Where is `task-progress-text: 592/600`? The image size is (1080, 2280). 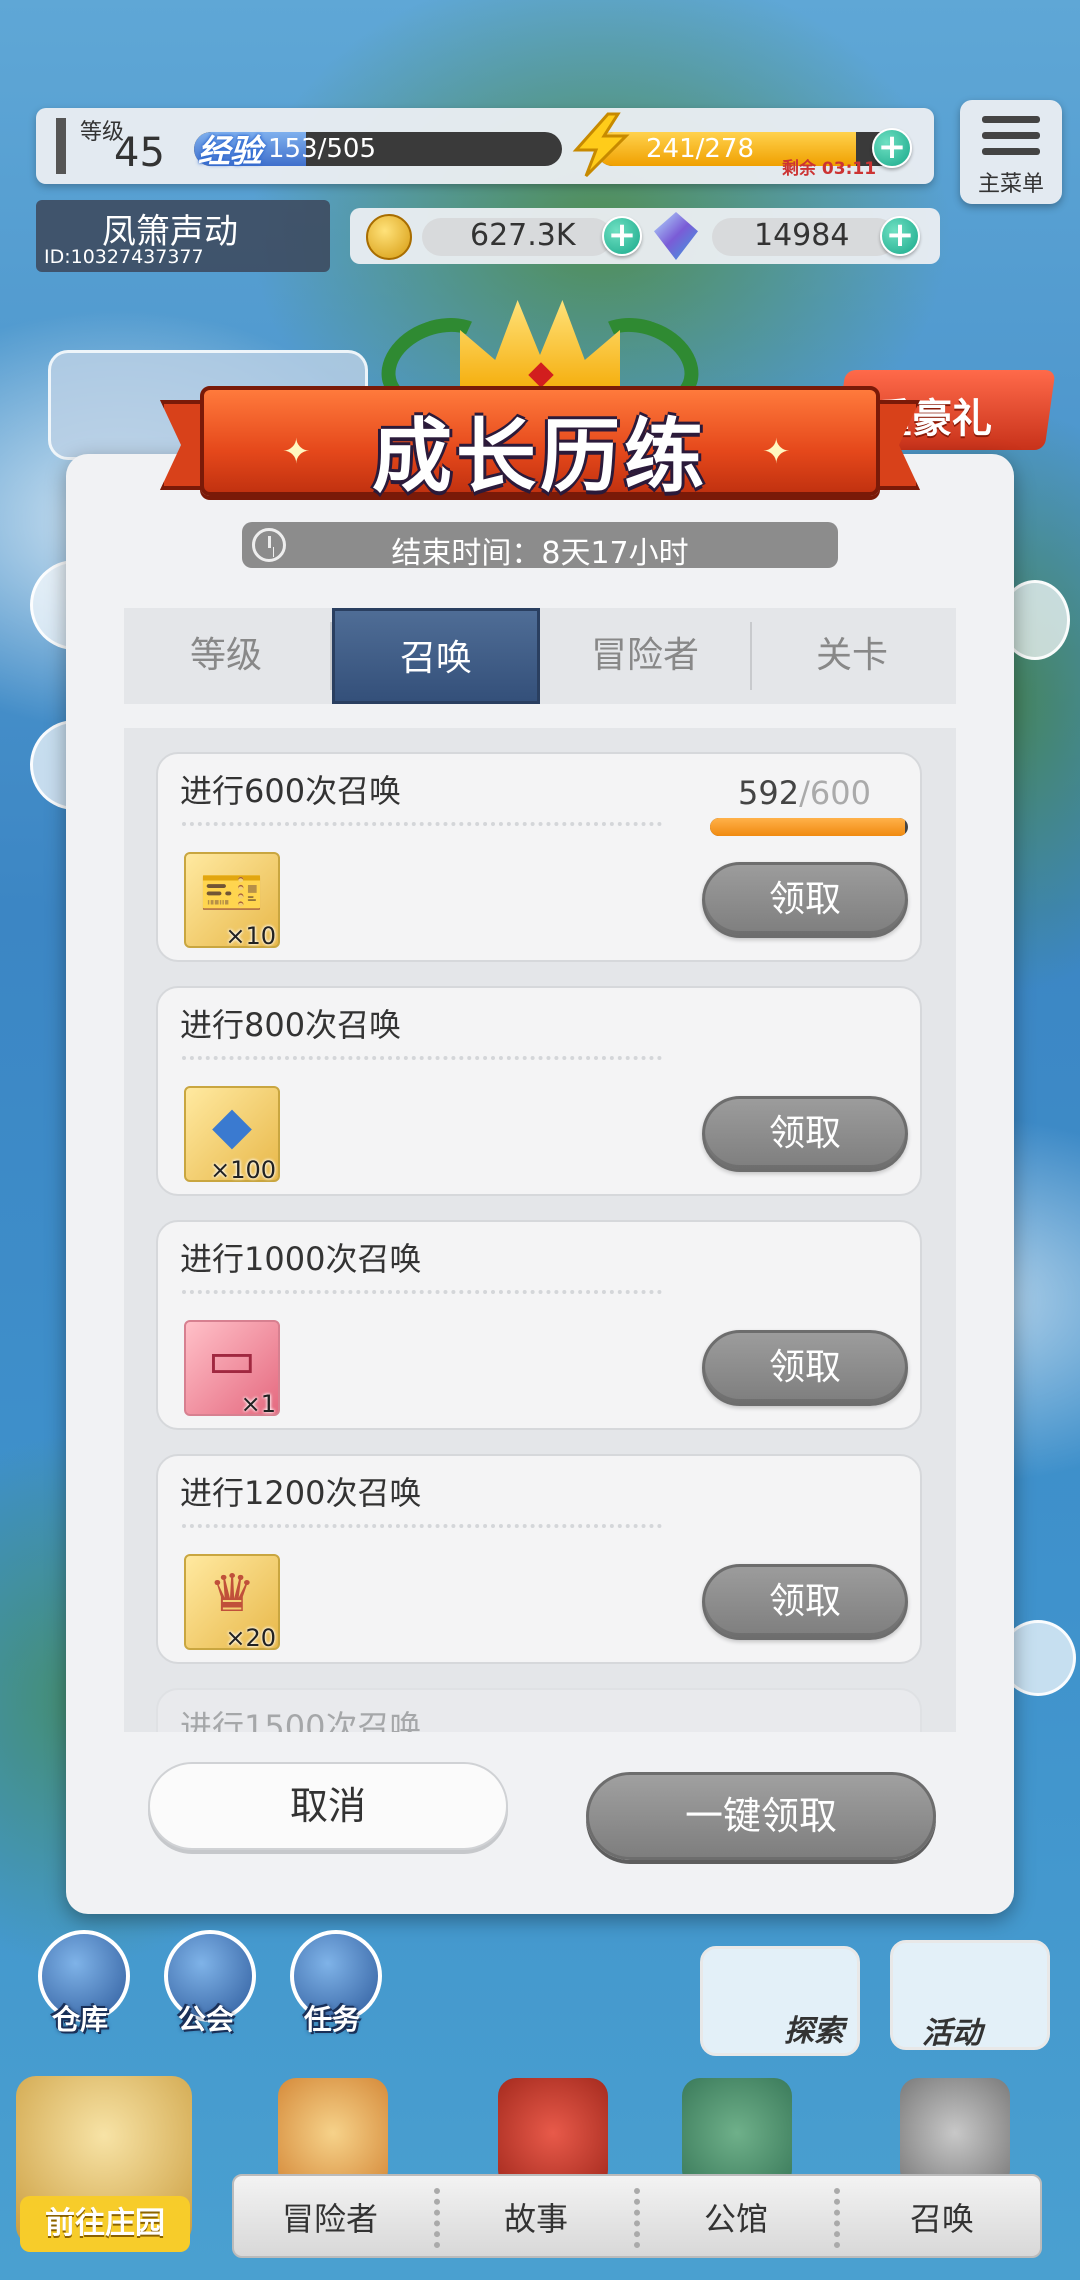 task-progress-text: 592/600 is located at coordinates (804, 793).